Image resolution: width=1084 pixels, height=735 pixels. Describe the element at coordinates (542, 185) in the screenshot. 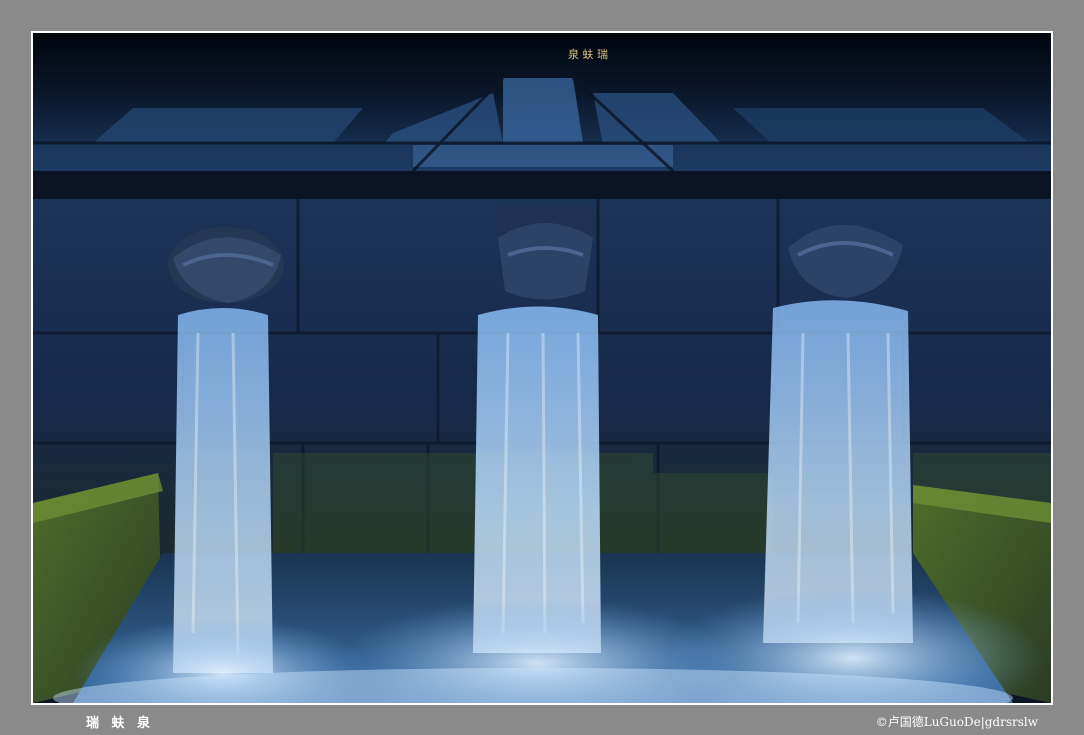

I see `wall-coping` at that location.